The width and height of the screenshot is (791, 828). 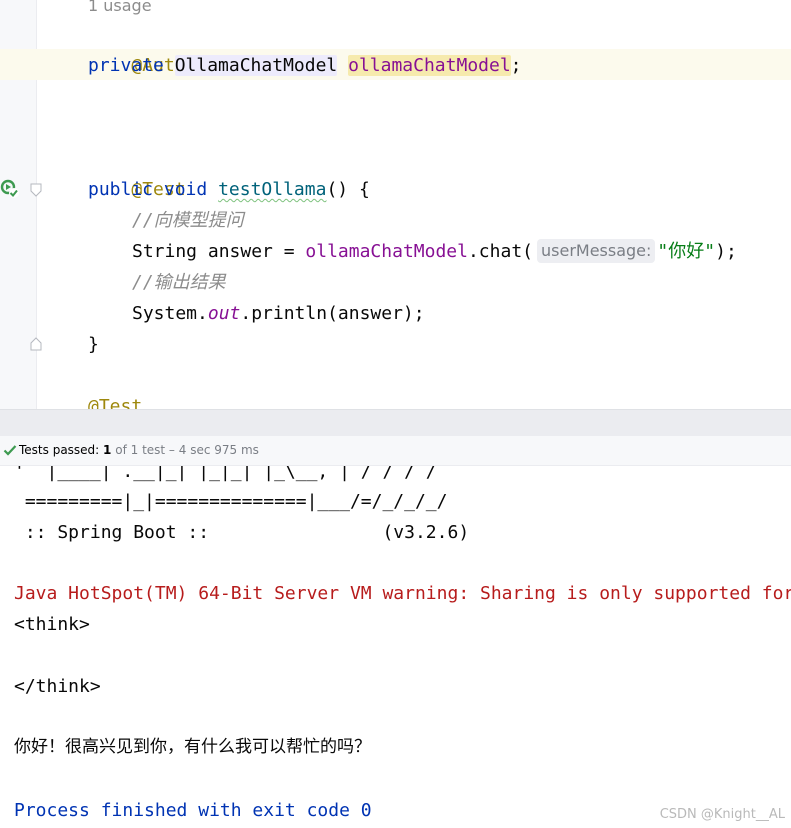 What do you see at coordinates (348, 189) in the screenshot?
I see `method-sig-rest: () {` at bounding box center [348, 189].